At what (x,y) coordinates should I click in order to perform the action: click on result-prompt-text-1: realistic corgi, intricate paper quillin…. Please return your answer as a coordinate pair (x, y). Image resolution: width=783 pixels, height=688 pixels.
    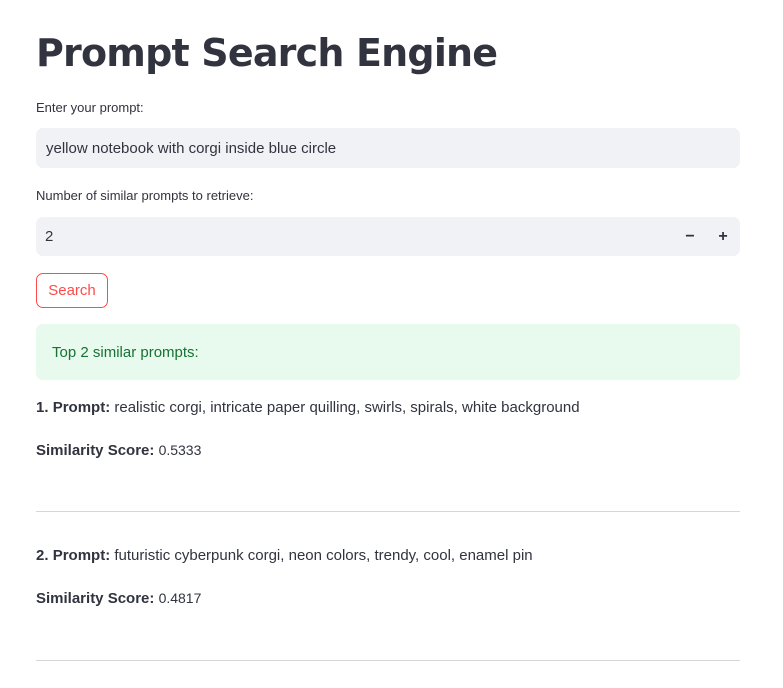
    Looking at the image, I should click on (347, 407).